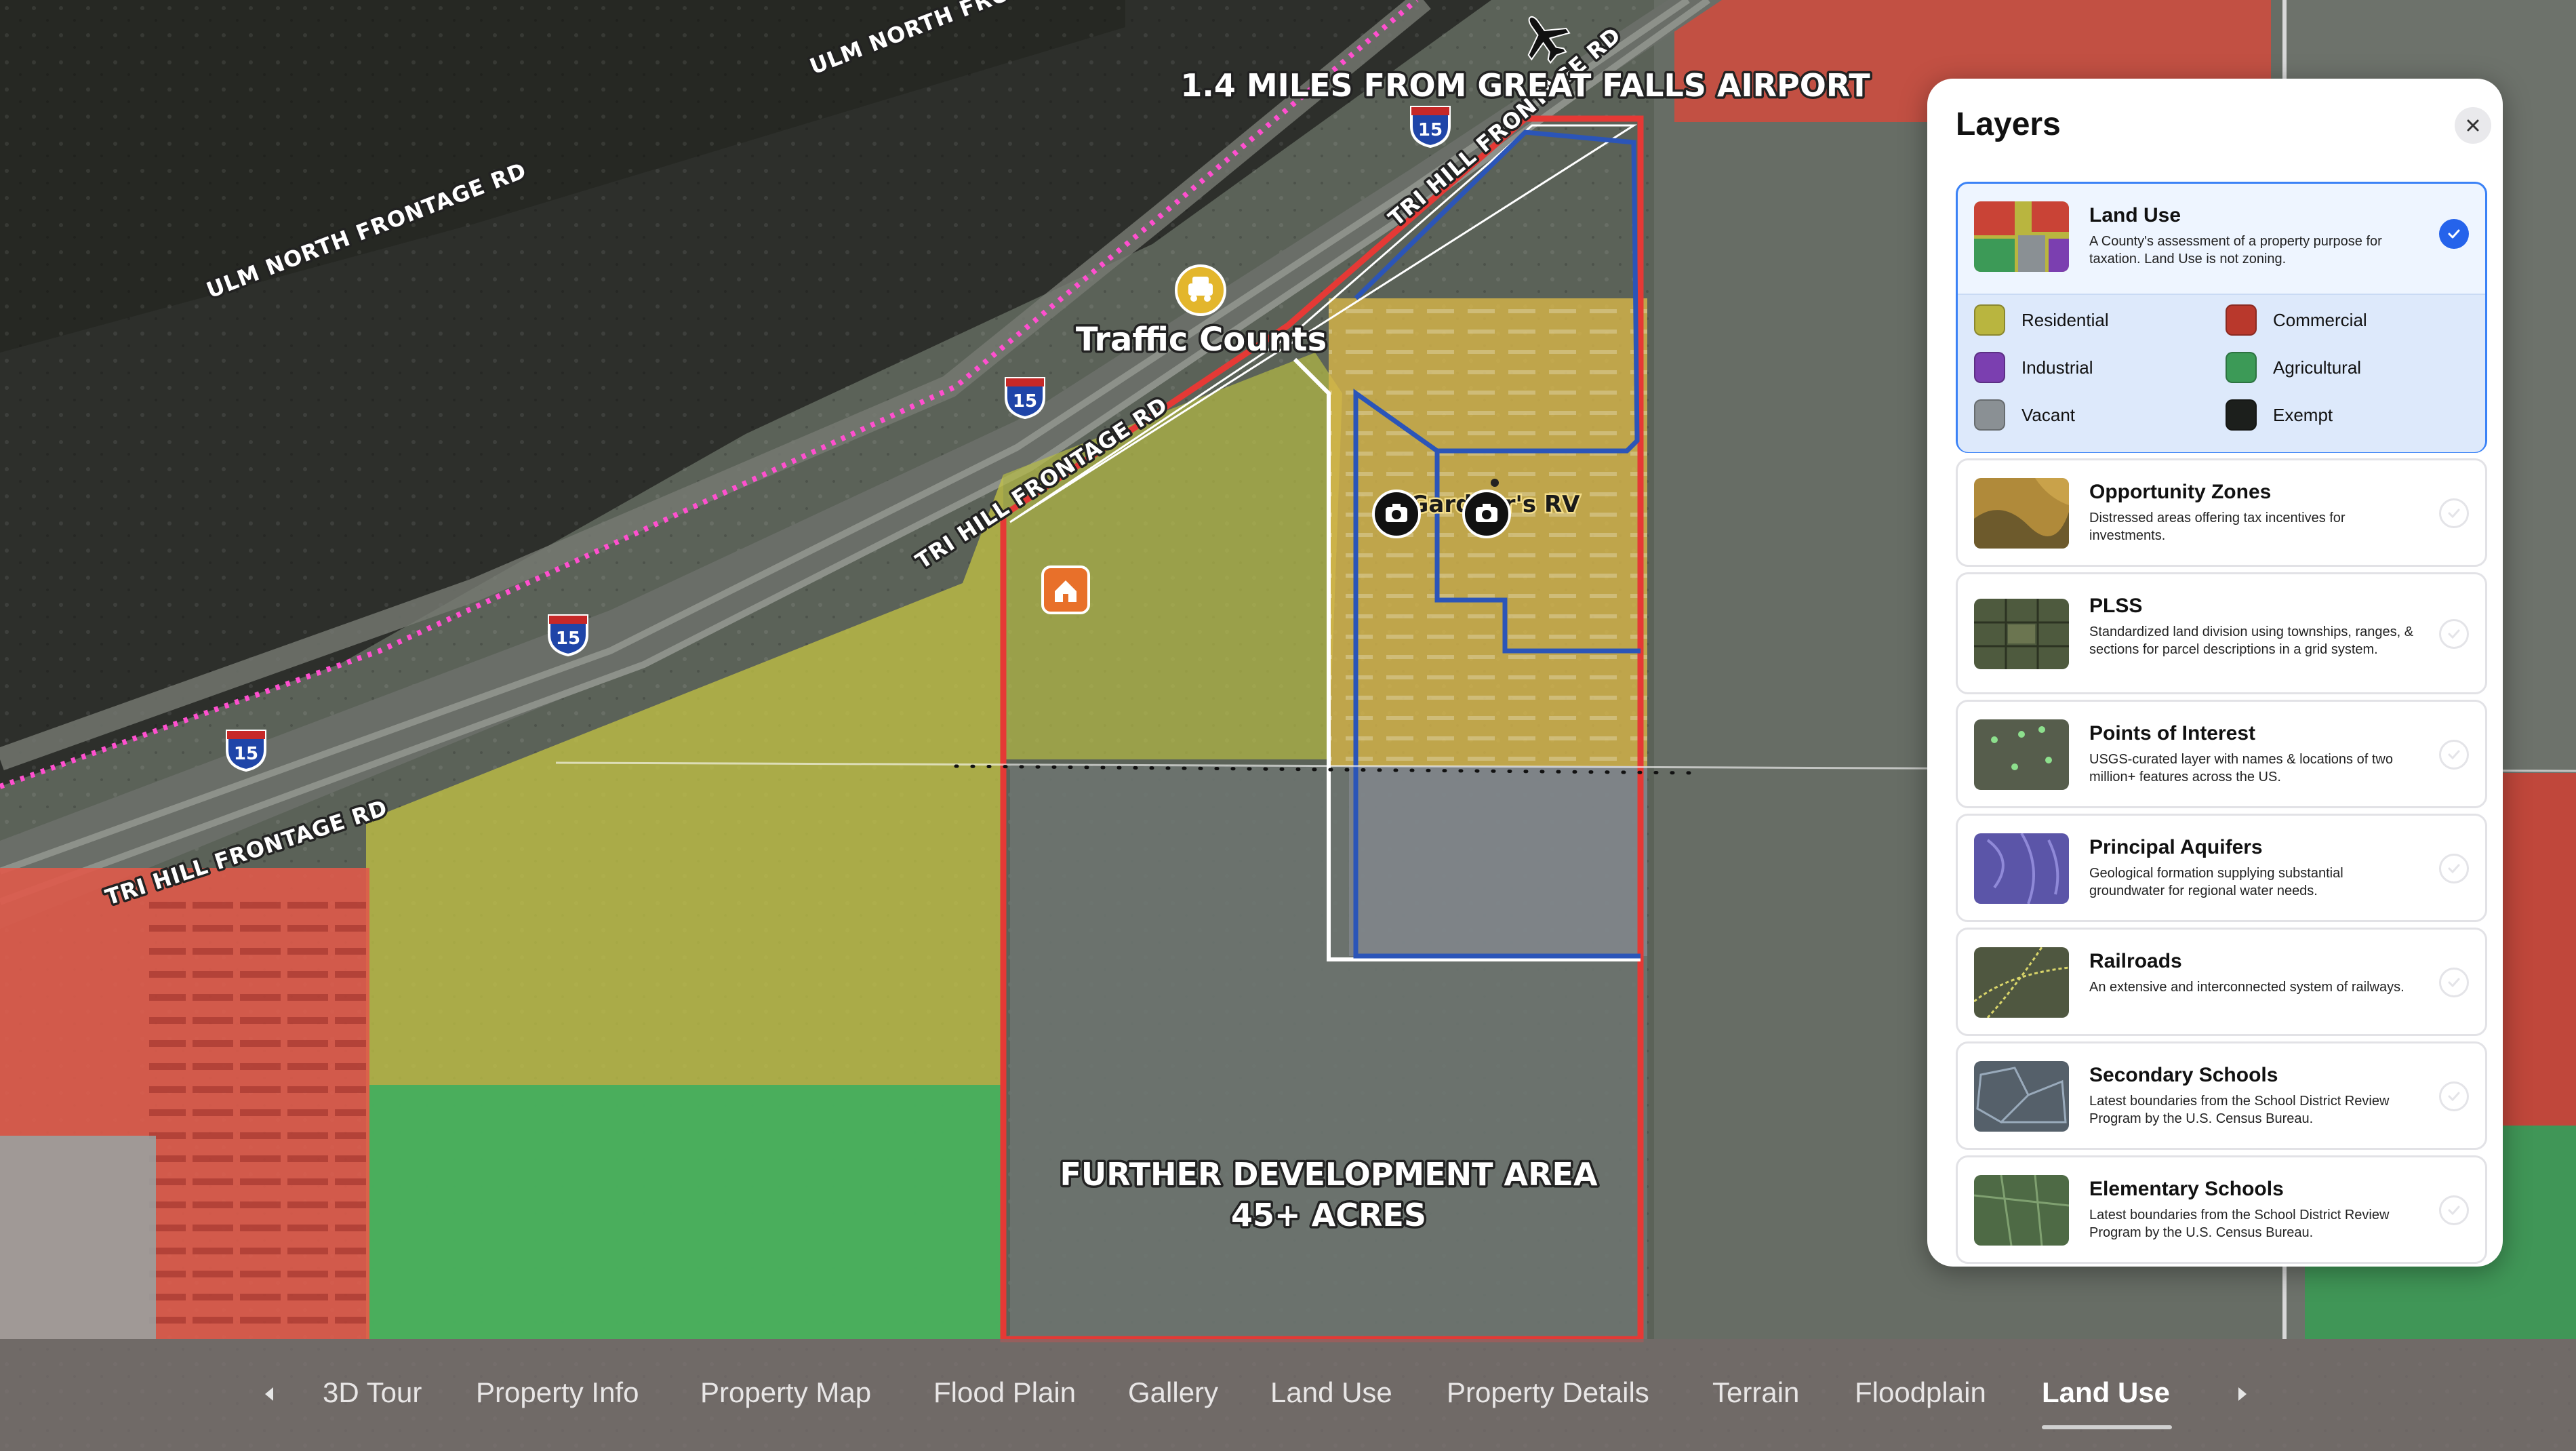 This screenshot has width=2576, height=1451. Describe the element at coordinates (372, 1392) in the screenshot. I see `nav-tab-3d-tour: 3D Tour` at that location.